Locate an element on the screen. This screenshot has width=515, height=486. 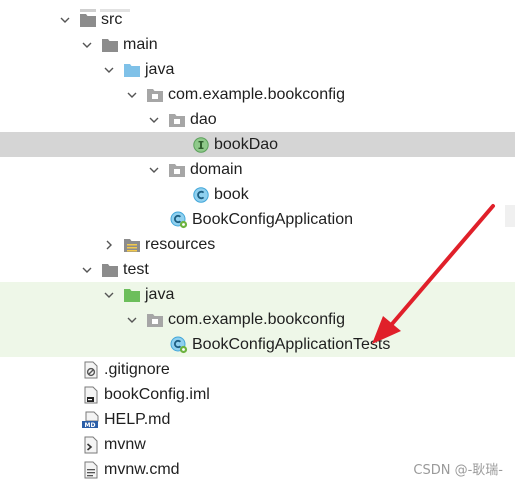
tree-row-bookconfigapplicationtests: BookConfigApplicationTests is located at coordinates (257, 344).